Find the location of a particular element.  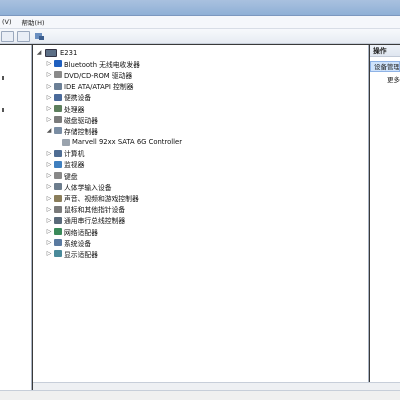

tree-category-item: ▷ Bluetooth 无线电收发器 is located at coordinates (108, 63).